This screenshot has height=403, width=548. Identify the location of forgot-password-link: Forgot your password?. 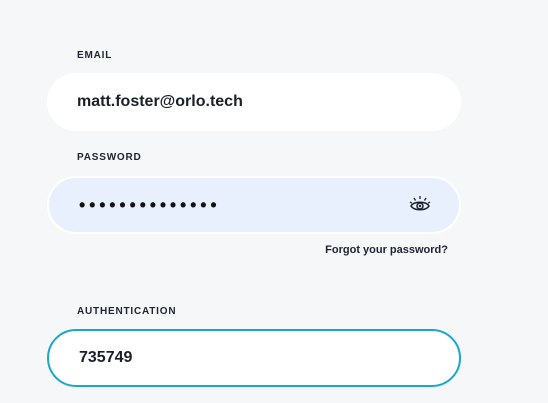
(386, 250).